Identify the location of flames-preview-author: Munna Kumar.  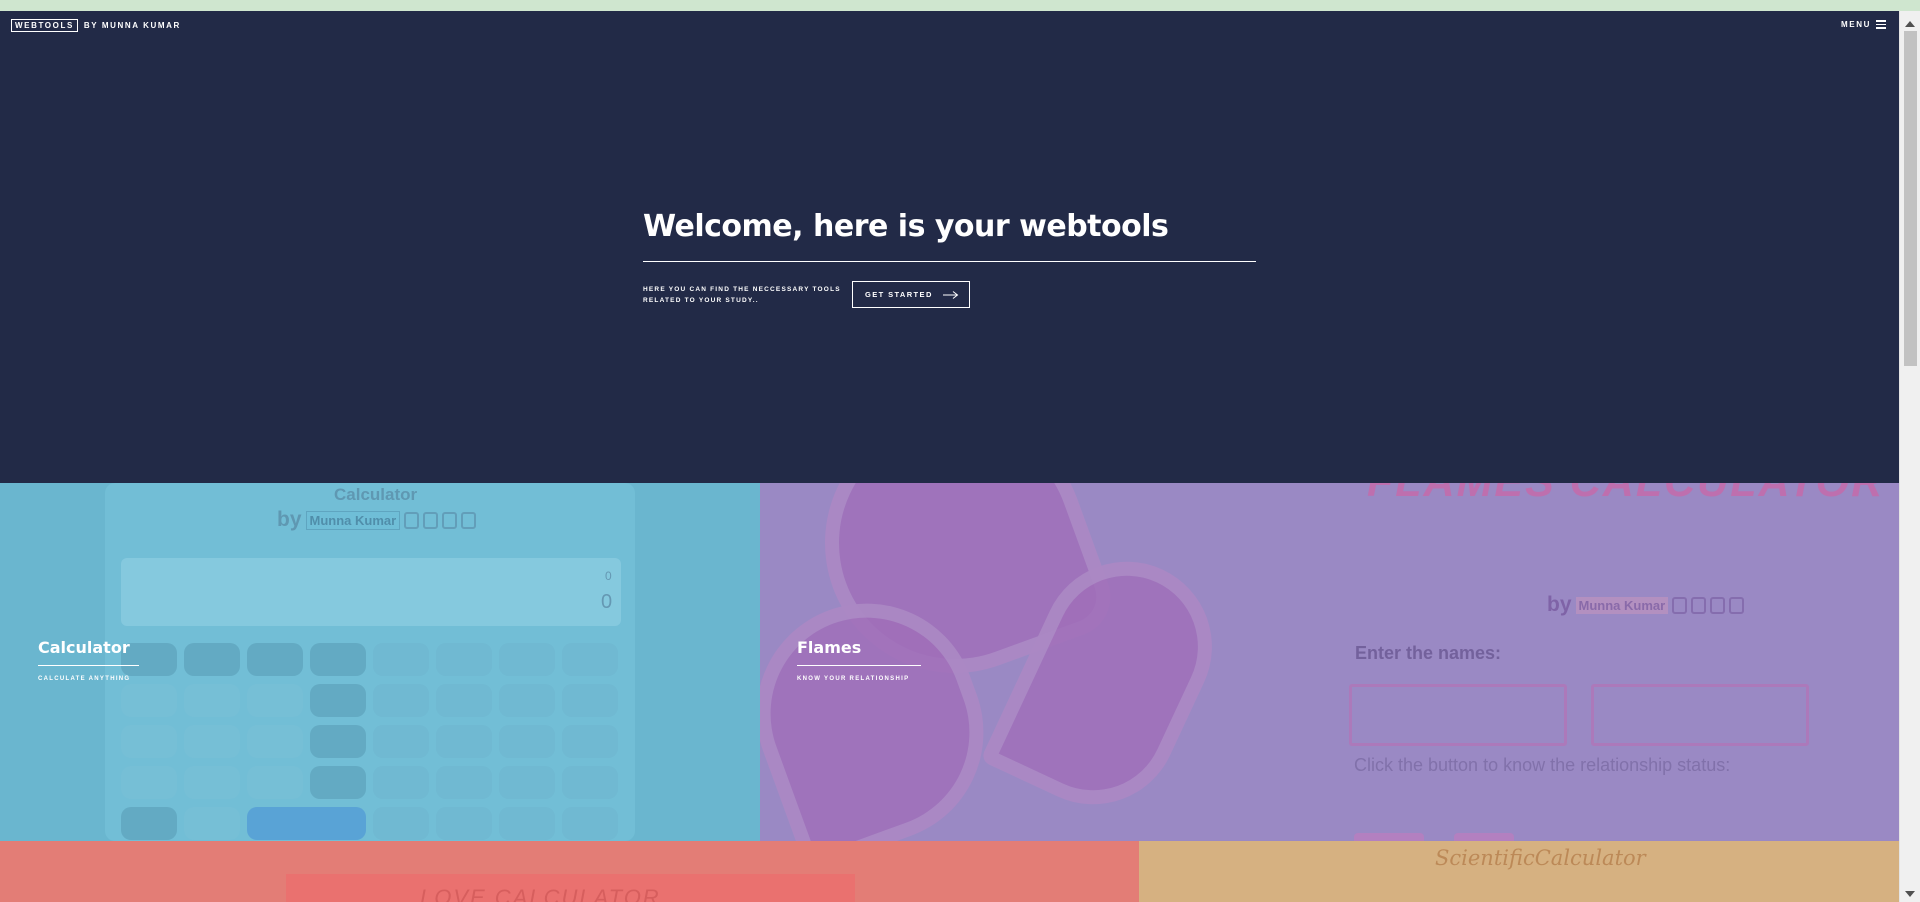
(1622, 605).